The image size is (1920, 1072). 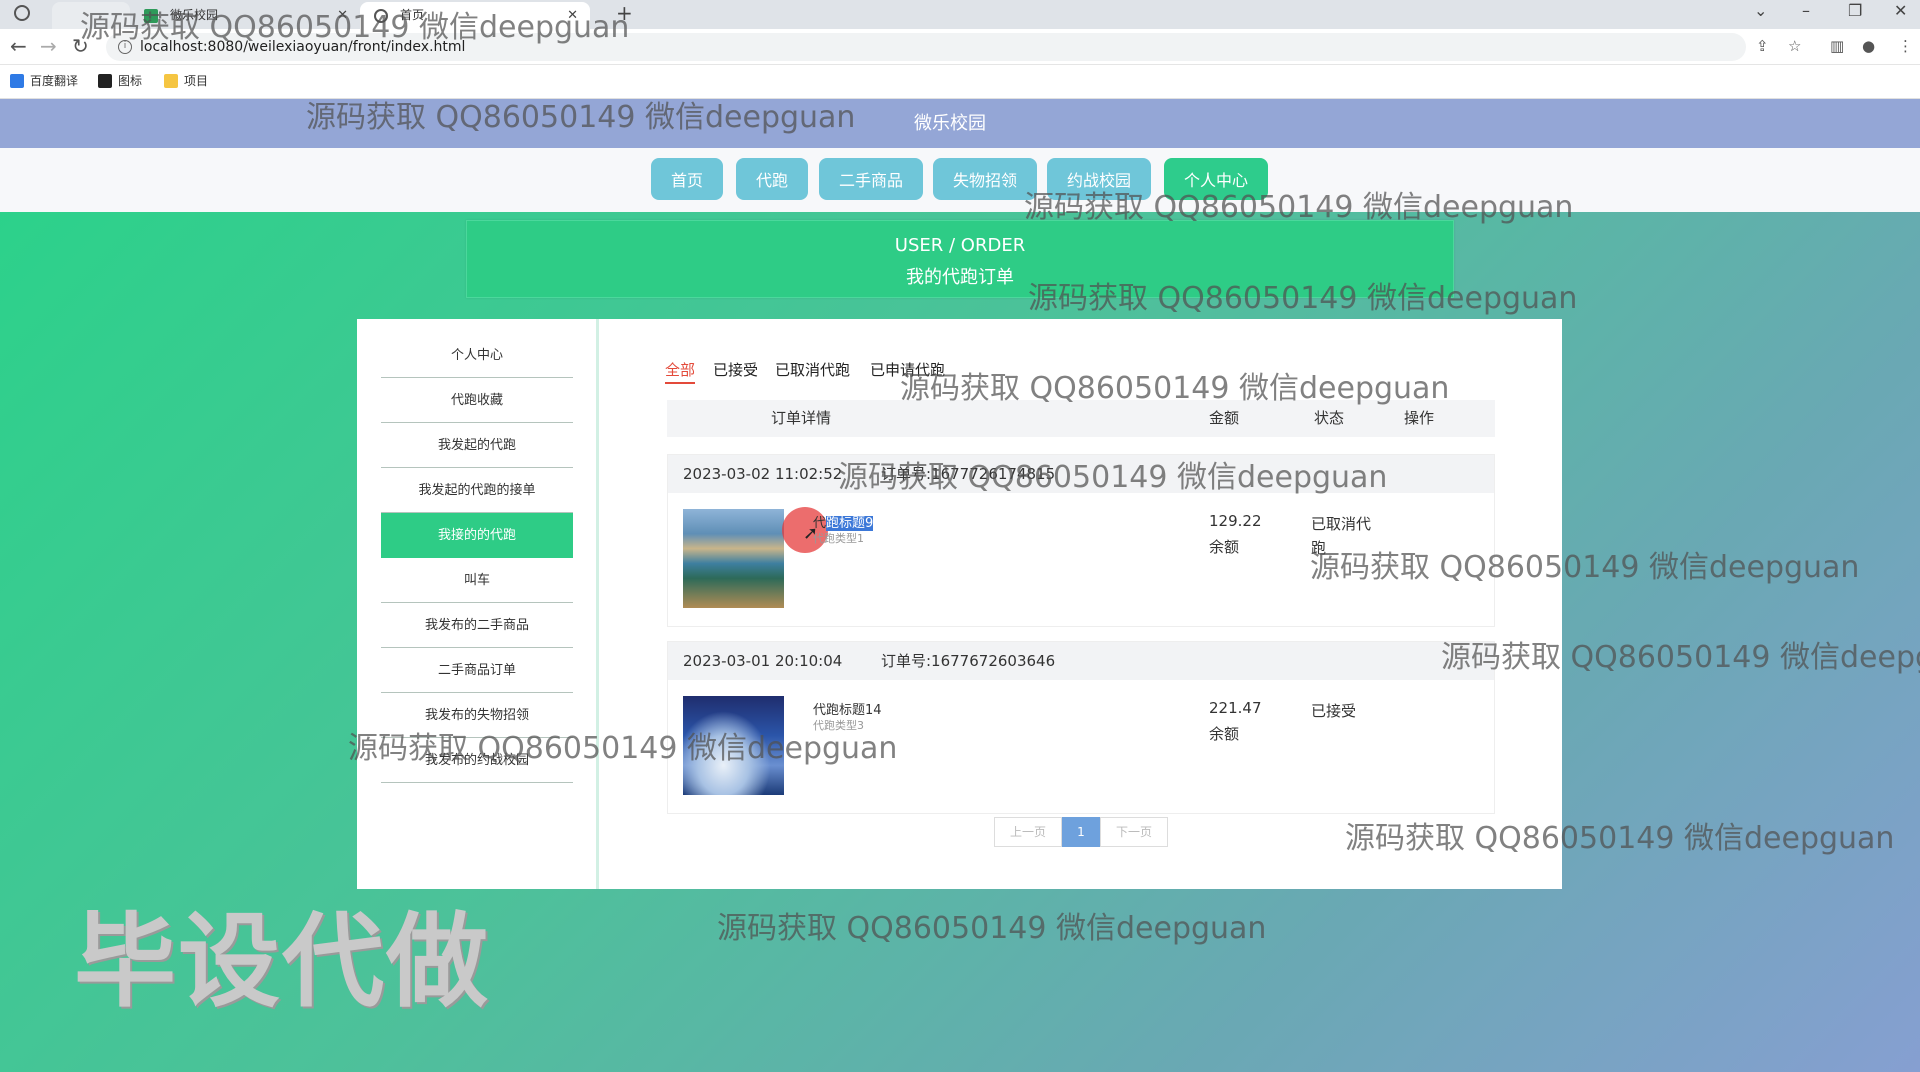 What do you see at coordinates (477, 445) in the screenshot?
I see `sidebar-item-my-errands: 我发起的代跑` at bounding box center [477, 445].